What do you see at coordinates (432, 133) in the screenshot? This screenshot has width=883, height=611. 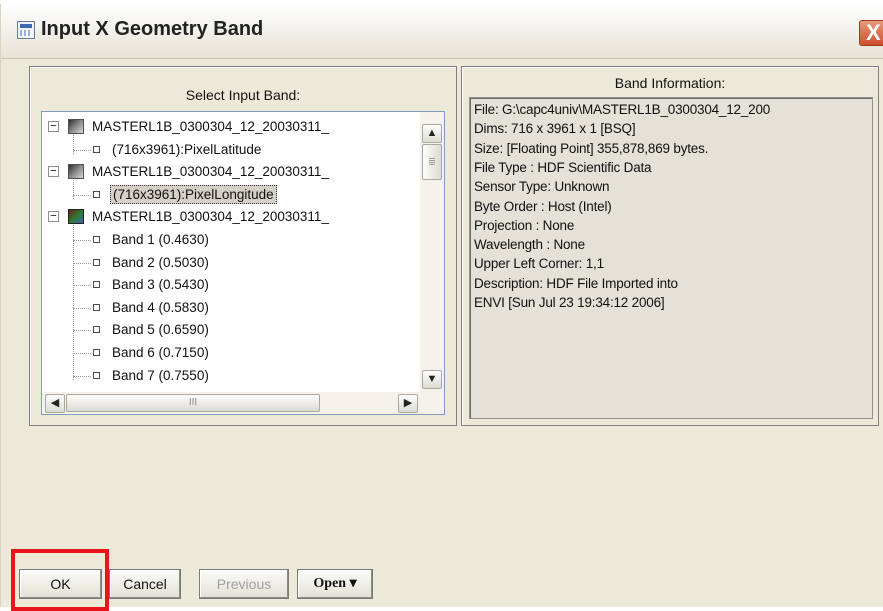 I see `scroll-up-icon: ▲` at bounding box center [432, 133].